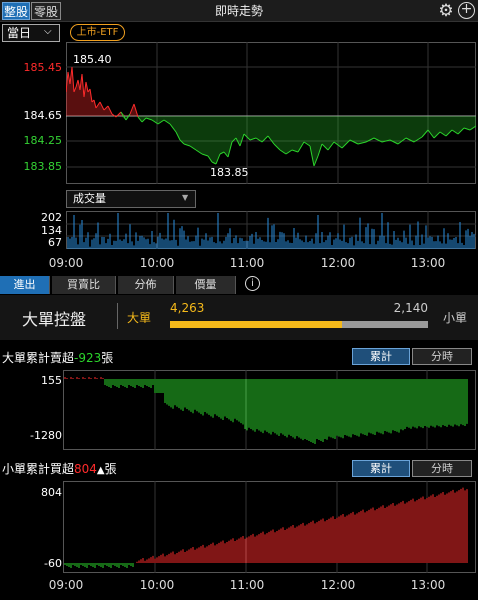 This screenshot has width=478, height=600. Describe the element at coordinates (466, 10) in the screenshot. I see `plus-circle-icon: +` at that location.